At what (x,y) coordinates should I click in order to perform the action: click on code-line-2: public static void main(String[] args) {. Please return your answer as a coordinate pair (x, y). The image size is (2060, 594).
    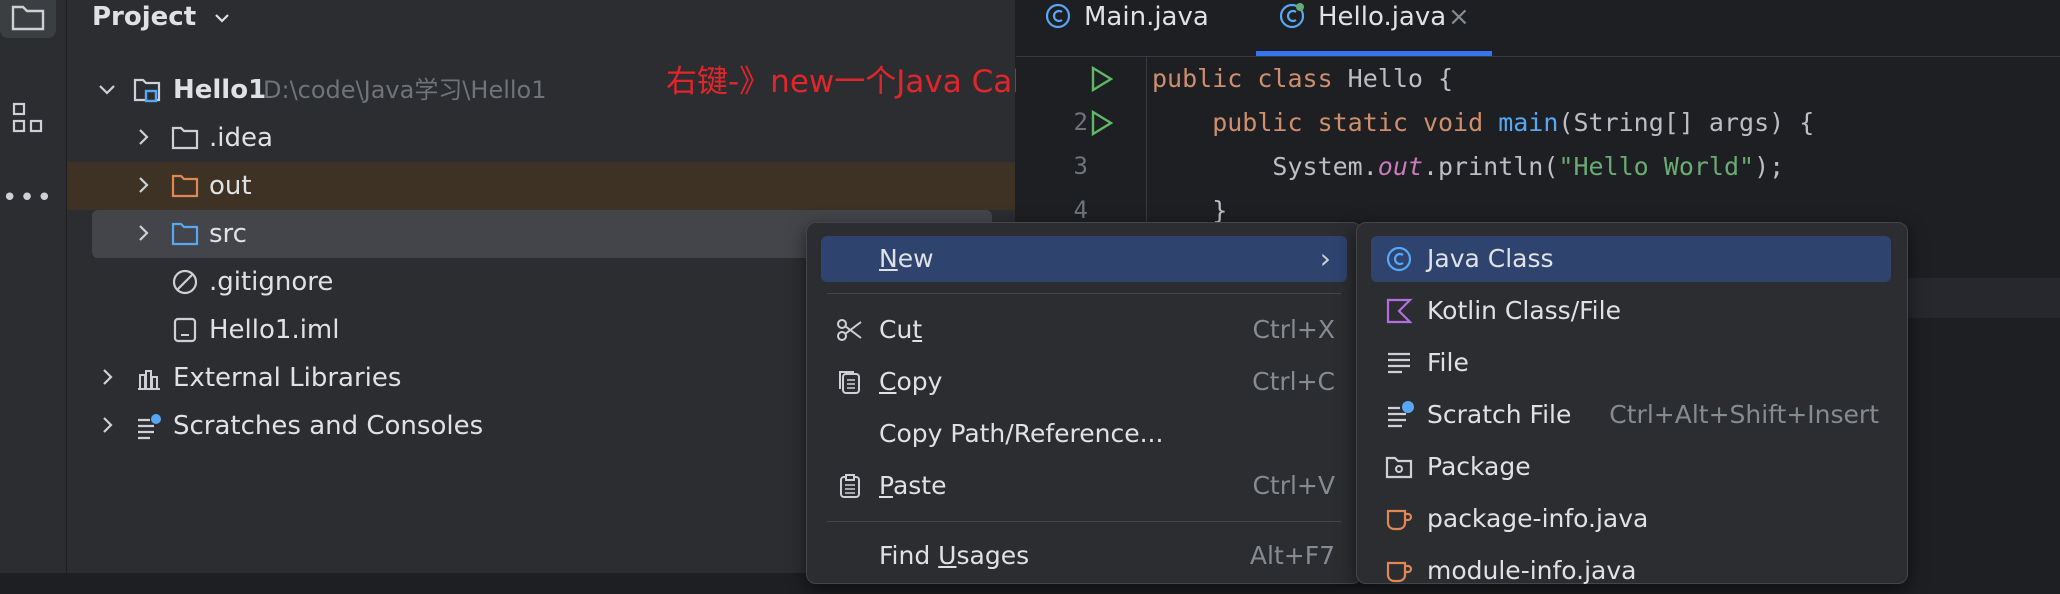
    Looking at the image, I should click on (1483, 123).